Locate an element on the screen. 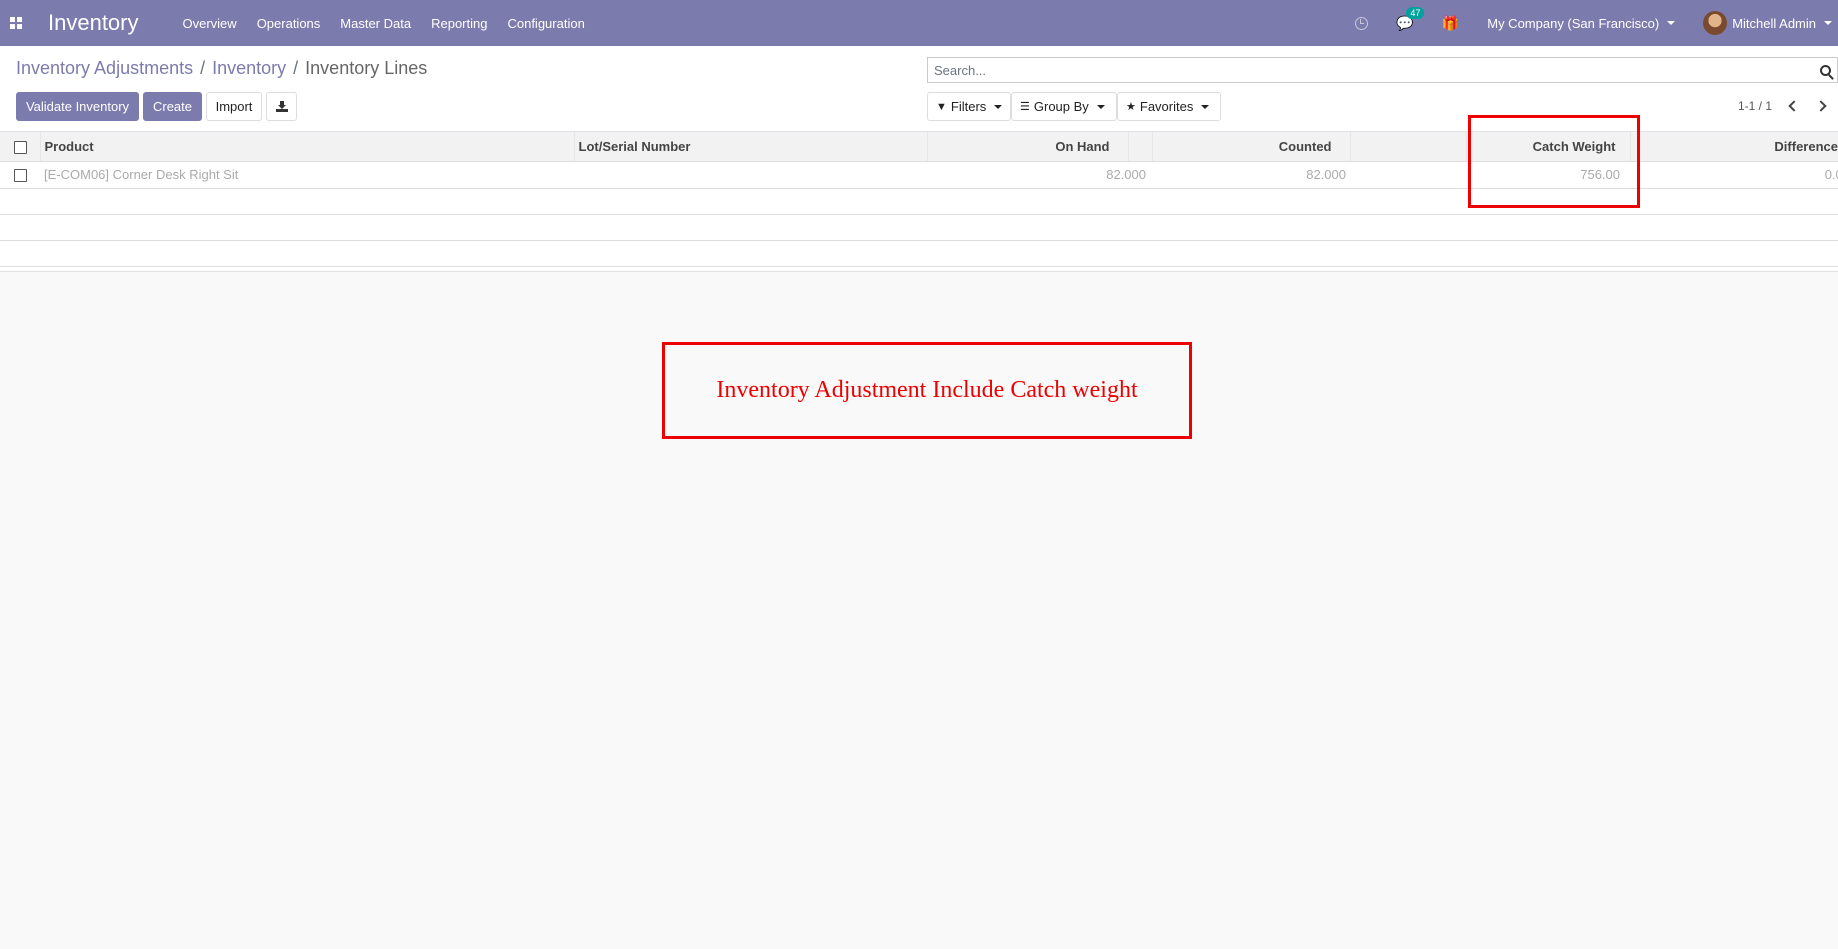  favorites-dropdown: ★ Favorites is located at coordinates (1169, 106).